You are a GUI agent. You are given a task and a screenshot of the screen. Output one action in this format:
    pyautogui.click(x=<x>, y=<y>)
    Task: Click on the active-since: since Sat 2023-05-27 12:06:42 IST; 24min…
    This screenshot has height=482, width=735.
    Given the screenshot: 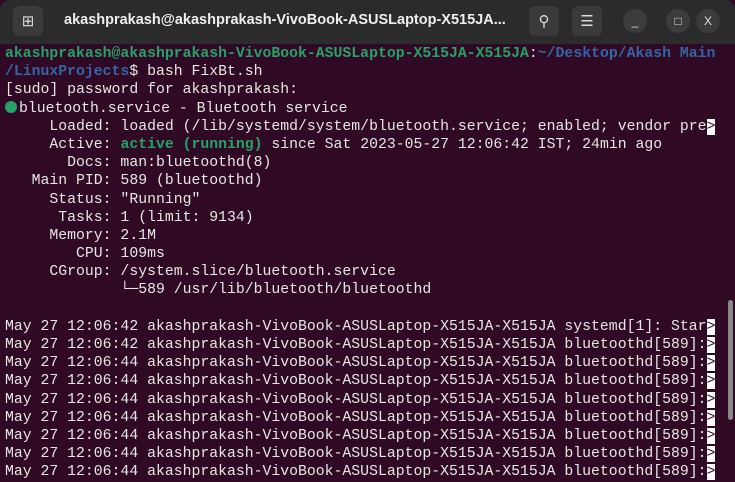 What is the action you would take?
    pyautogui.click(x=462, y=144)
    